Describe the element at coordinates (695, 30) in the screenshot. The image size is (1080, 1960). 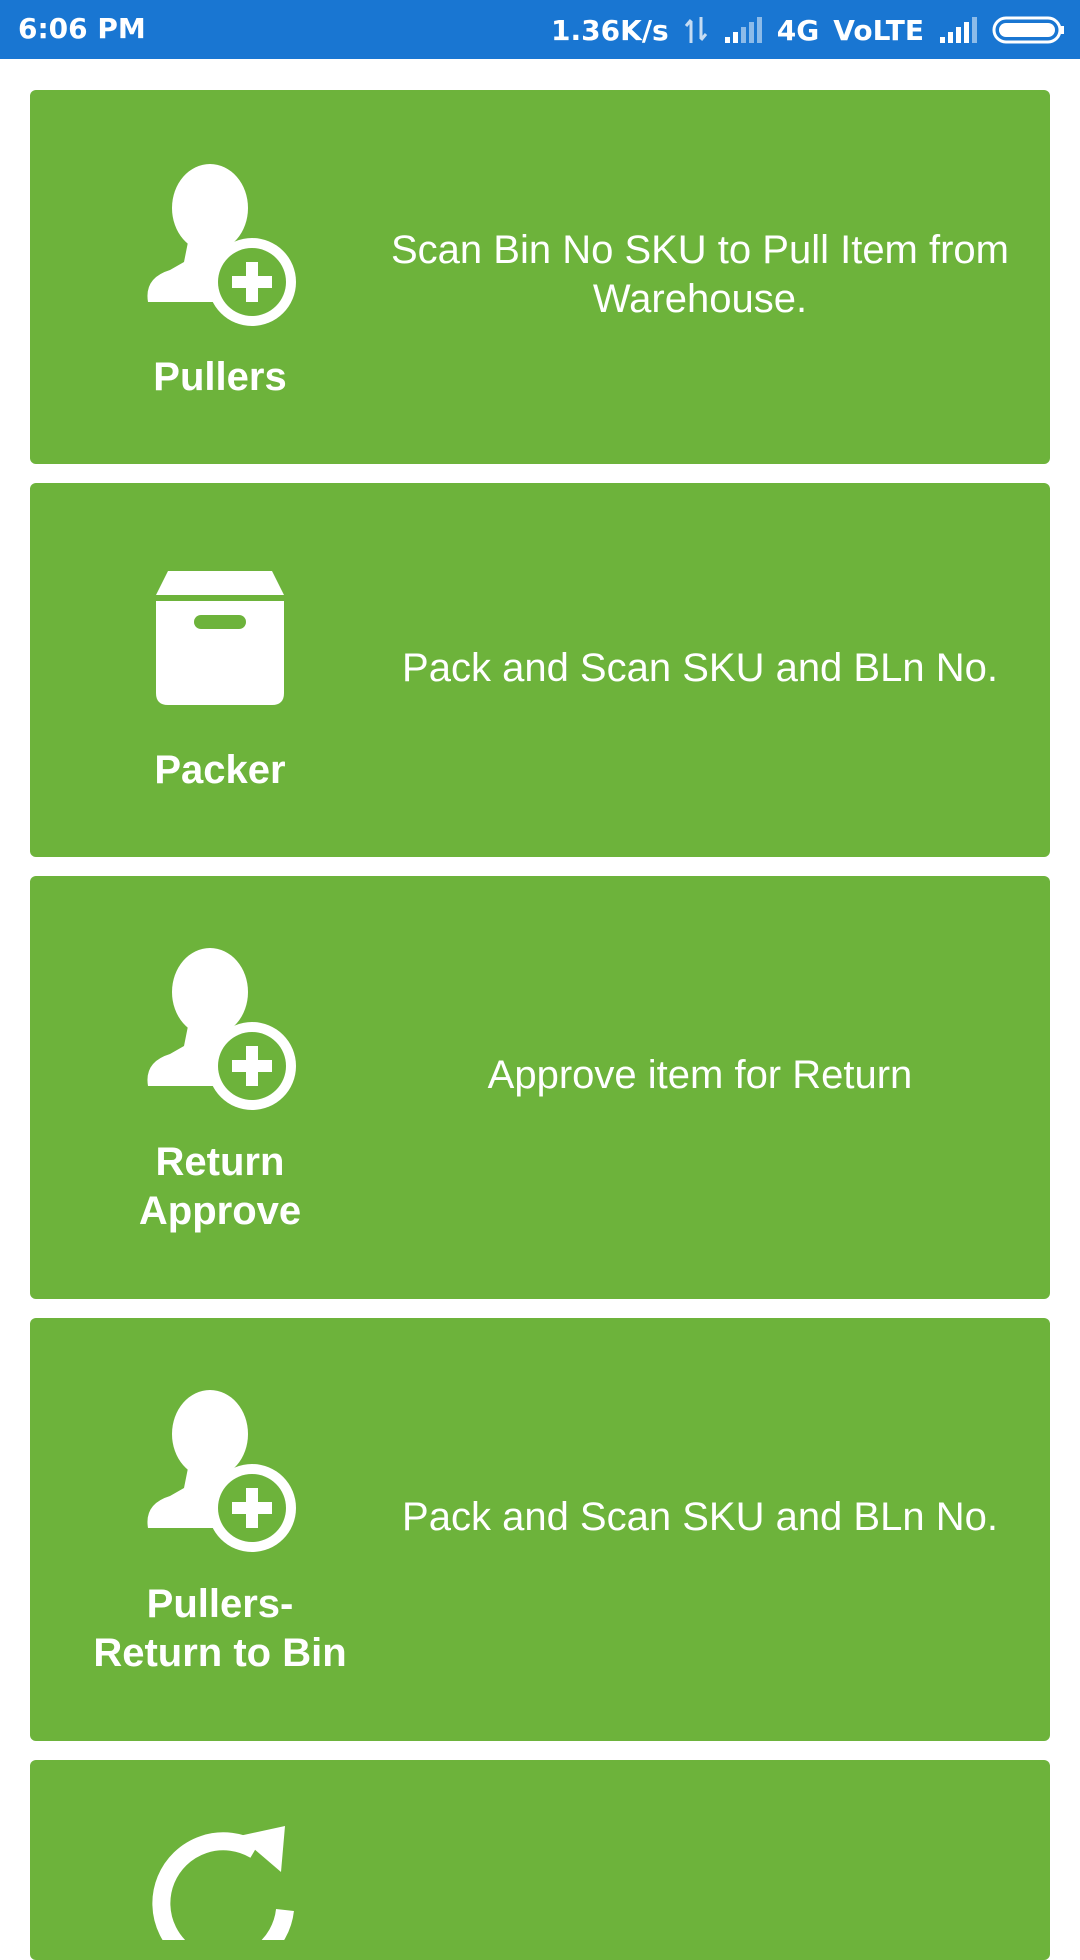
I see `data-transfer-icon` at that location.